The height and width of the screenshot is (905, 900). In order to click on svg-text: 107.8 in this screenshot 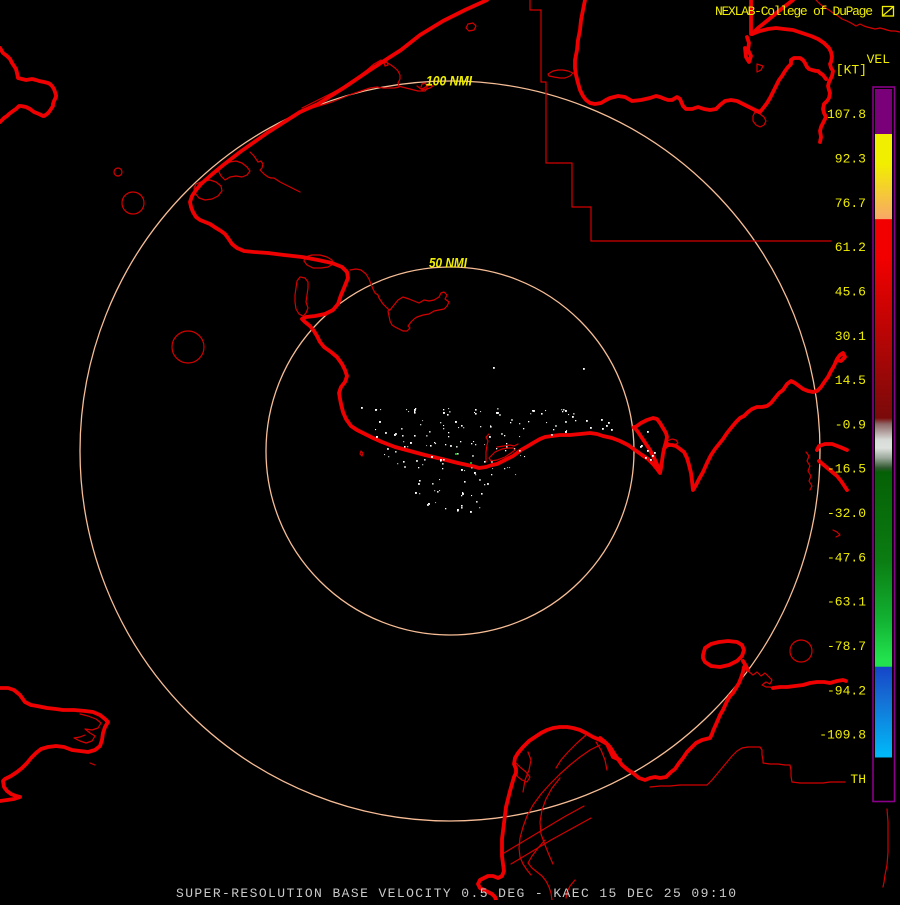, I will do `click(846, 114)`.